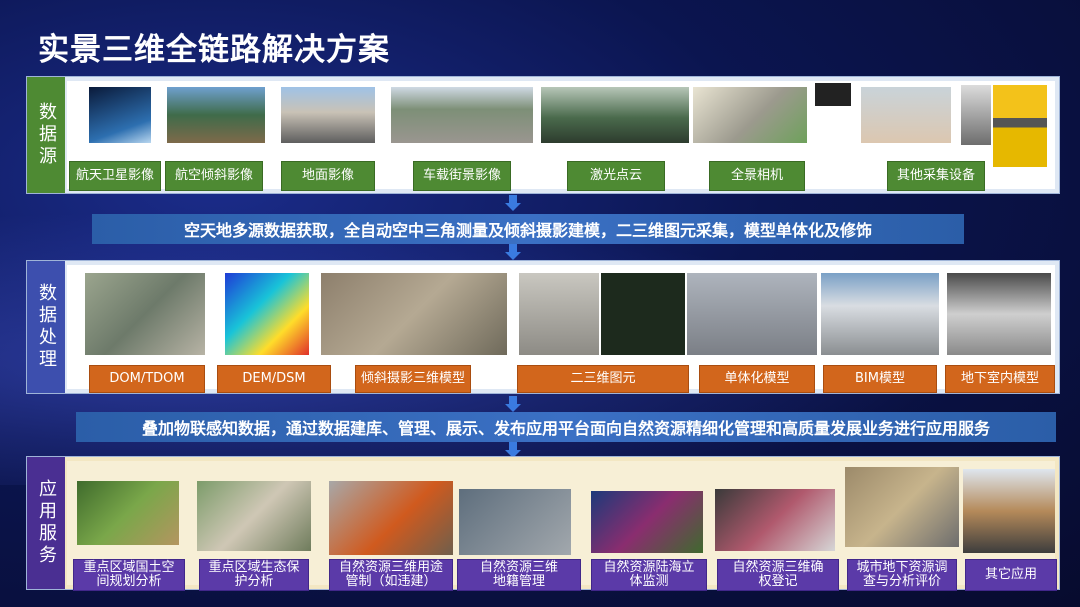 Image resolution: width=1080 pixels, height=607 pixels. I want to click on cadastre-image, so click(515, 522).